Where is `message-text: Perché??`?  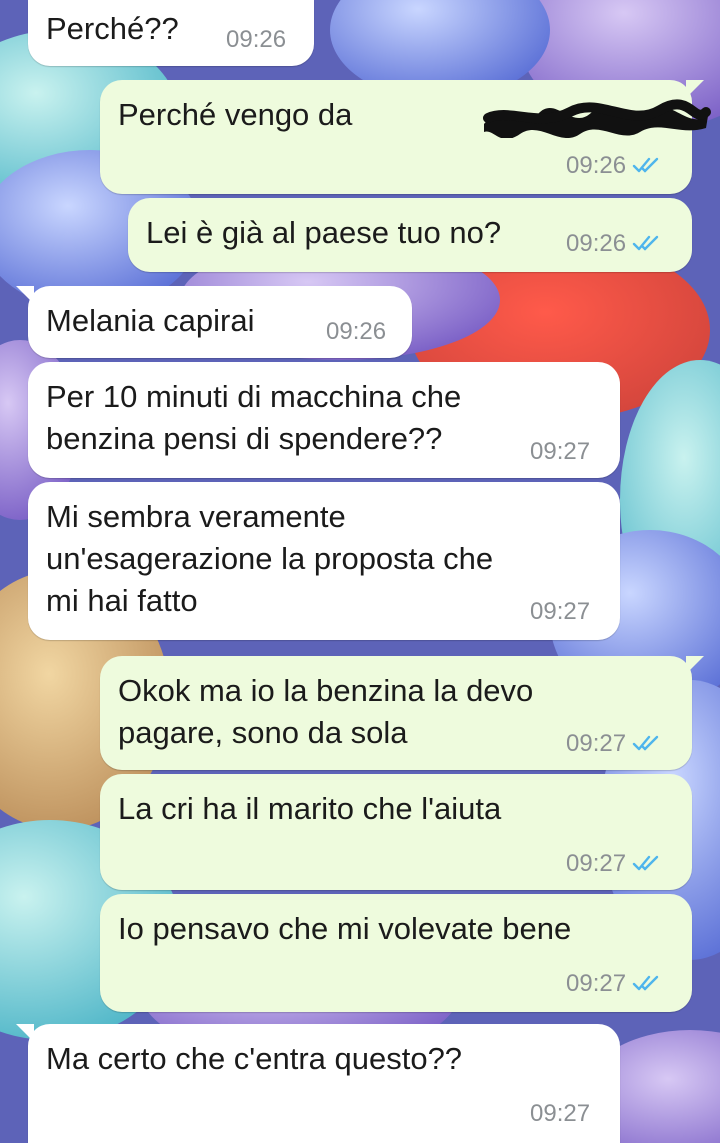
message-text: Perché?? is located at coordinates (112, 28).